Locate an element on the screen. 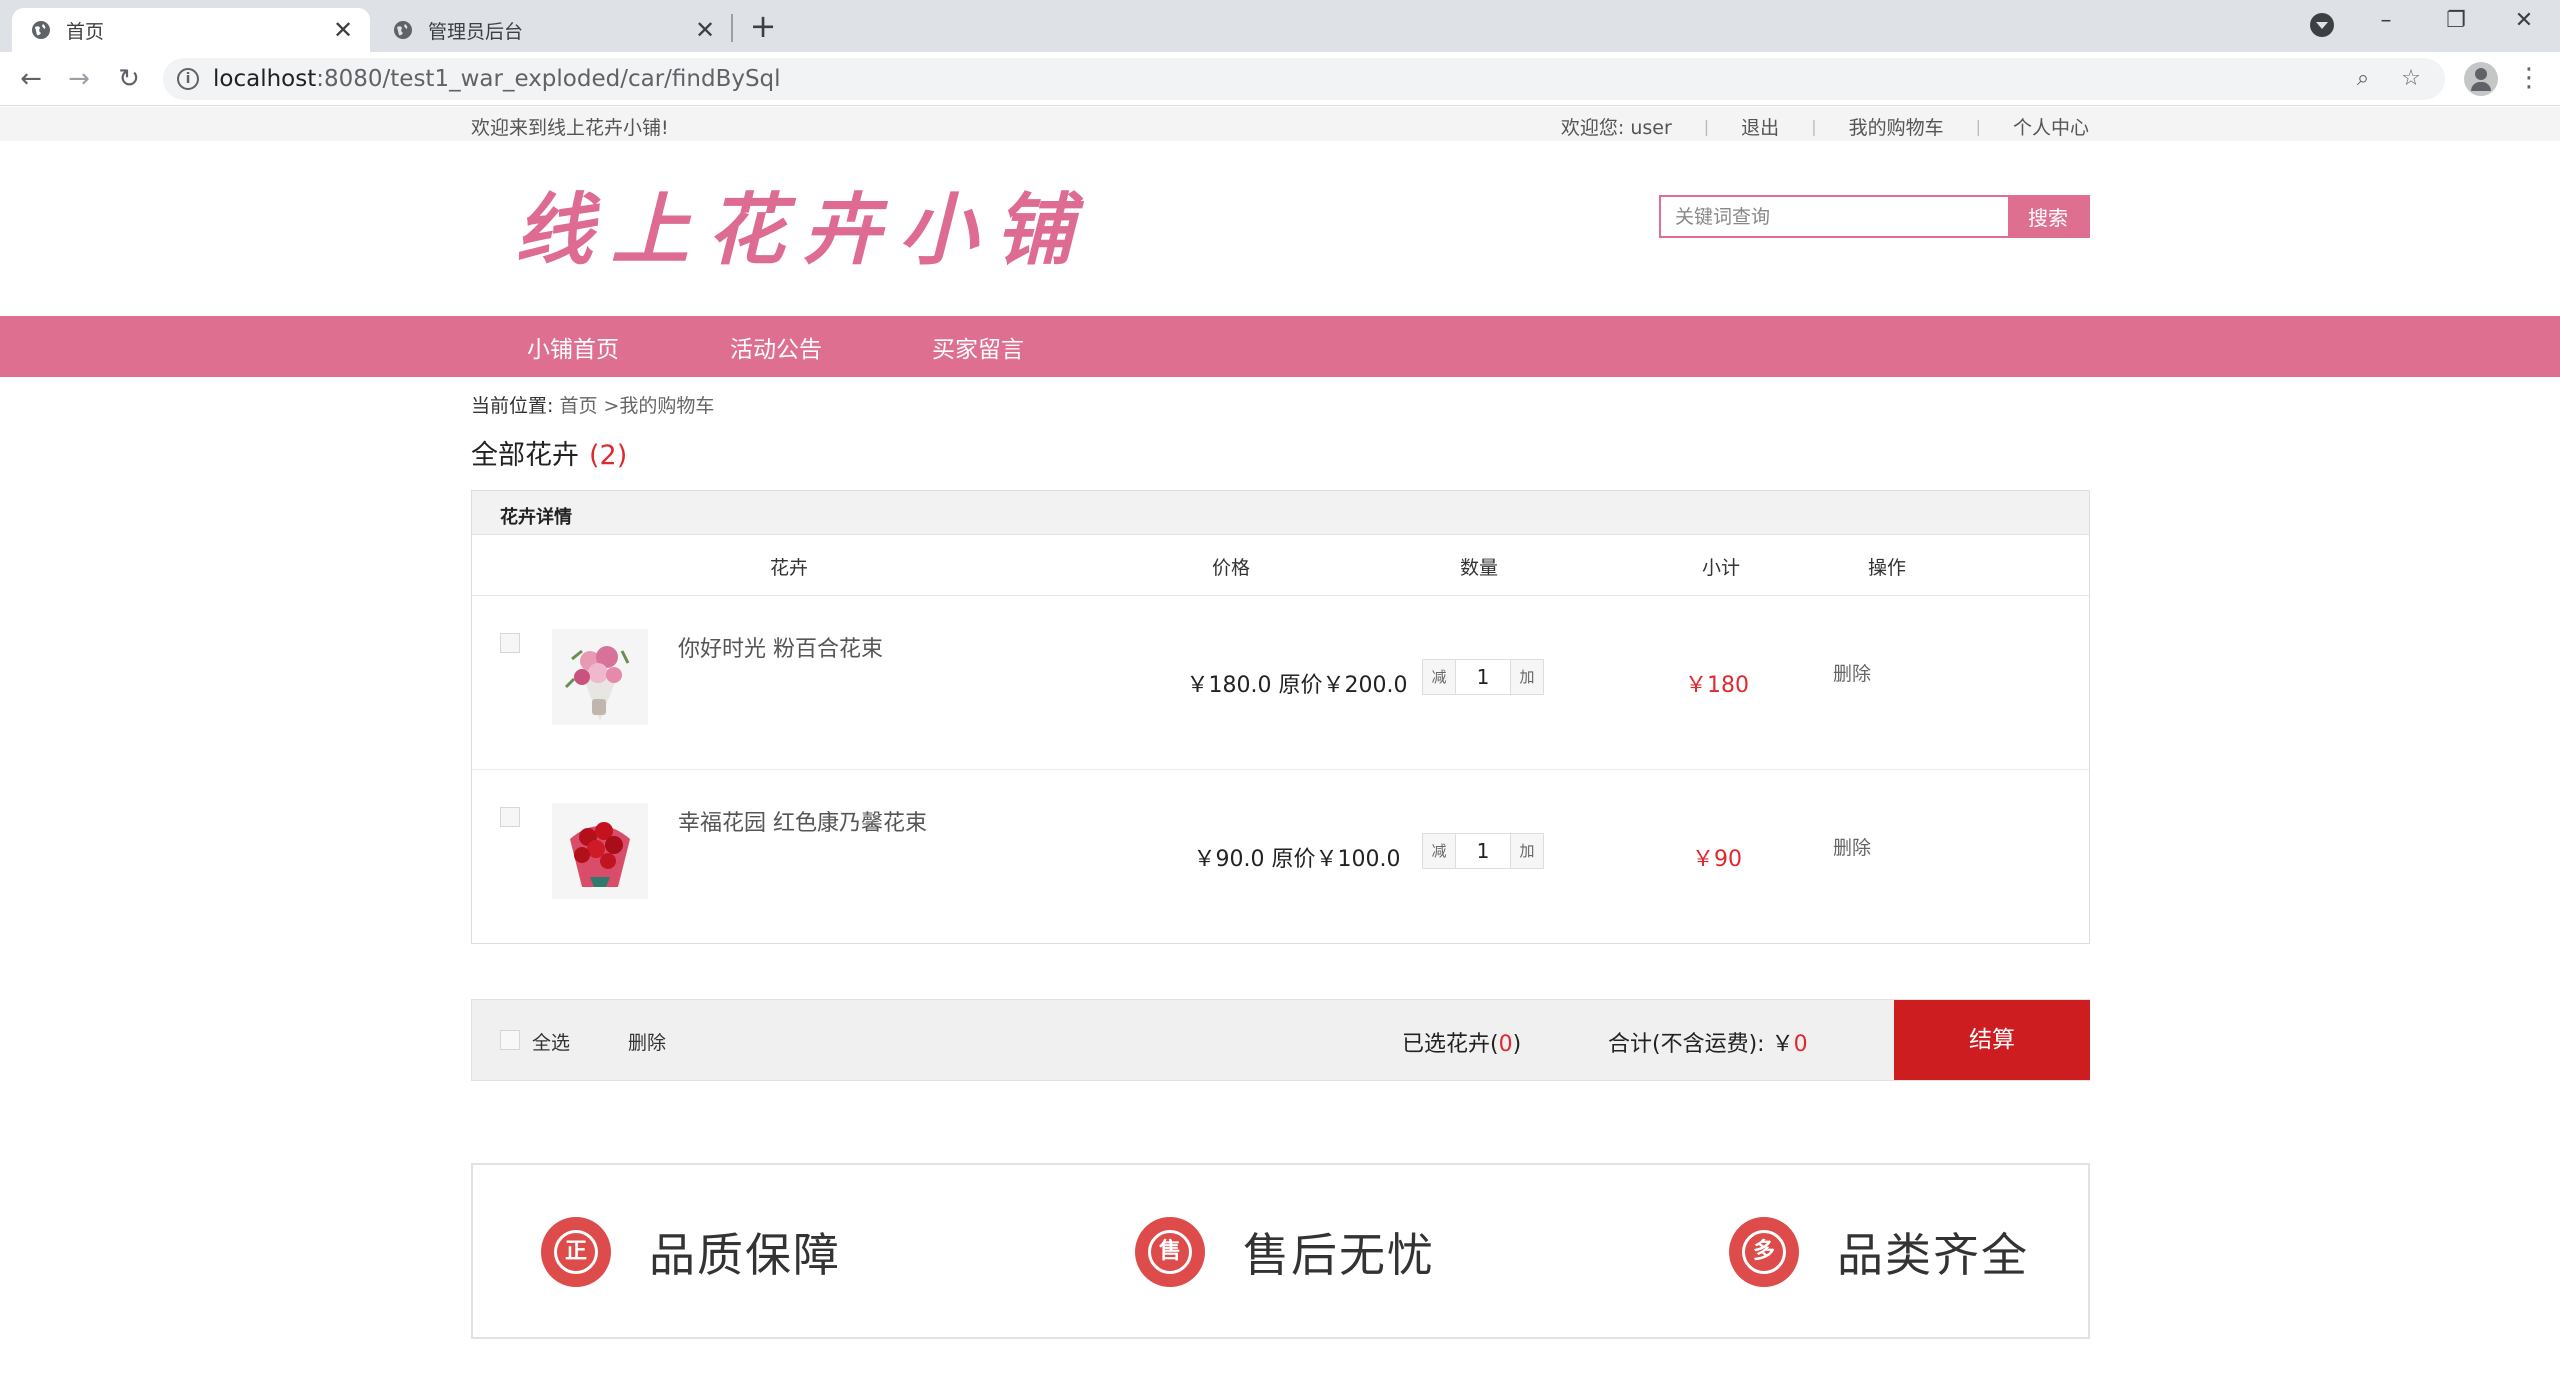 The image size is (2560, 1397). guarantee-item: 售 售后无忧 is located at coordinates (1285, 1252).